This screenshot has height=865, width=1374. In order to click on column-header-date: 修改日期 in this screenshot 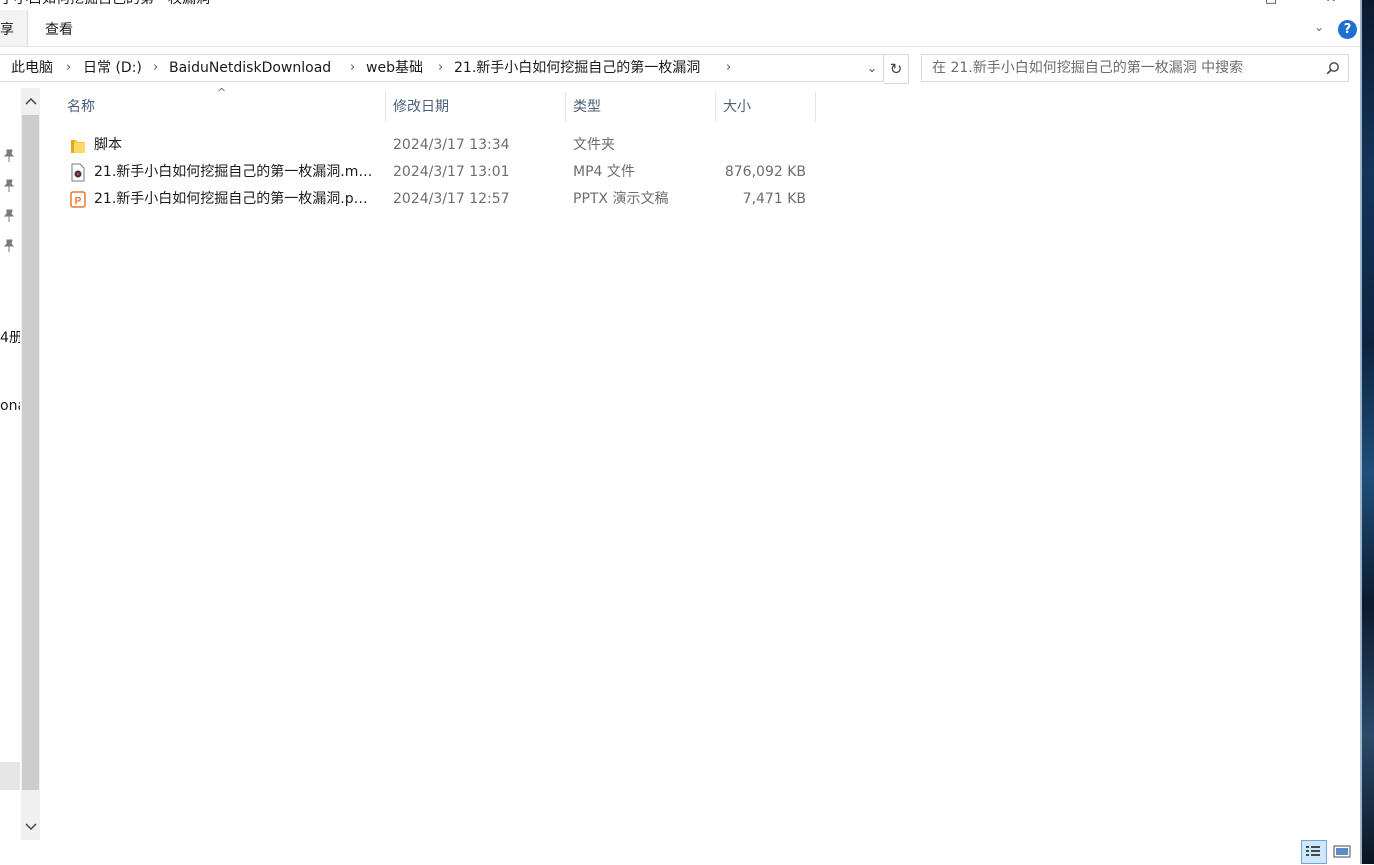, I will do `click(421, 107)`.